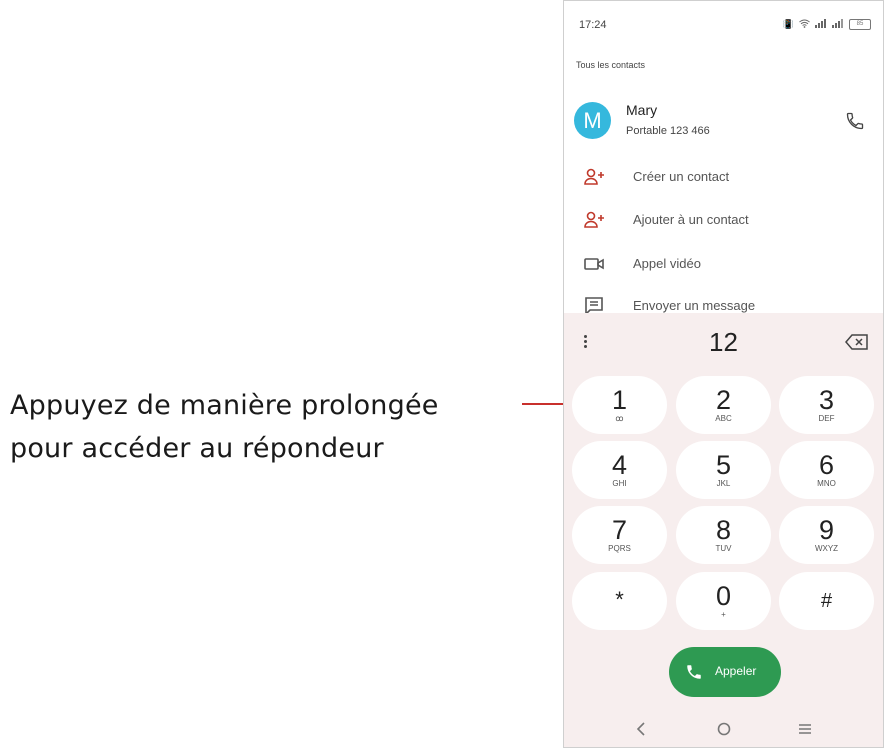 The image size is (887, 751). I want to click on call-button-label: Appeler, so click(736, 671).